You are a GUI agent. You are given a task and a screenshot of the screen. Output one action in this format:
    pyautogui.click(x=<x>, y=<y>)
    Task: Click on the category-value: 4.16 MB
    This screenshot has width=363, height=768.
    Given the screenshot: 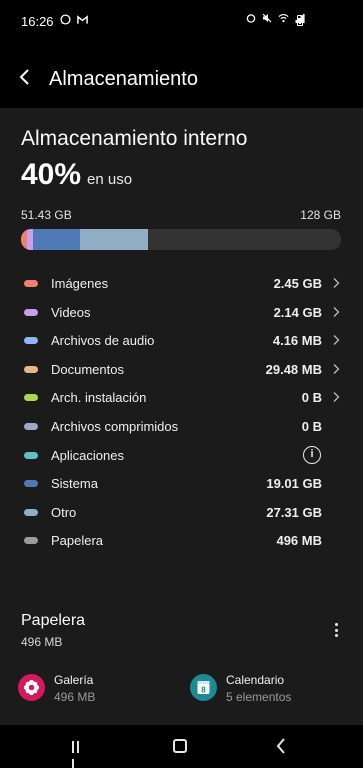 What is the action you would take?
    pyautogui.click(x=297, y=341)
    